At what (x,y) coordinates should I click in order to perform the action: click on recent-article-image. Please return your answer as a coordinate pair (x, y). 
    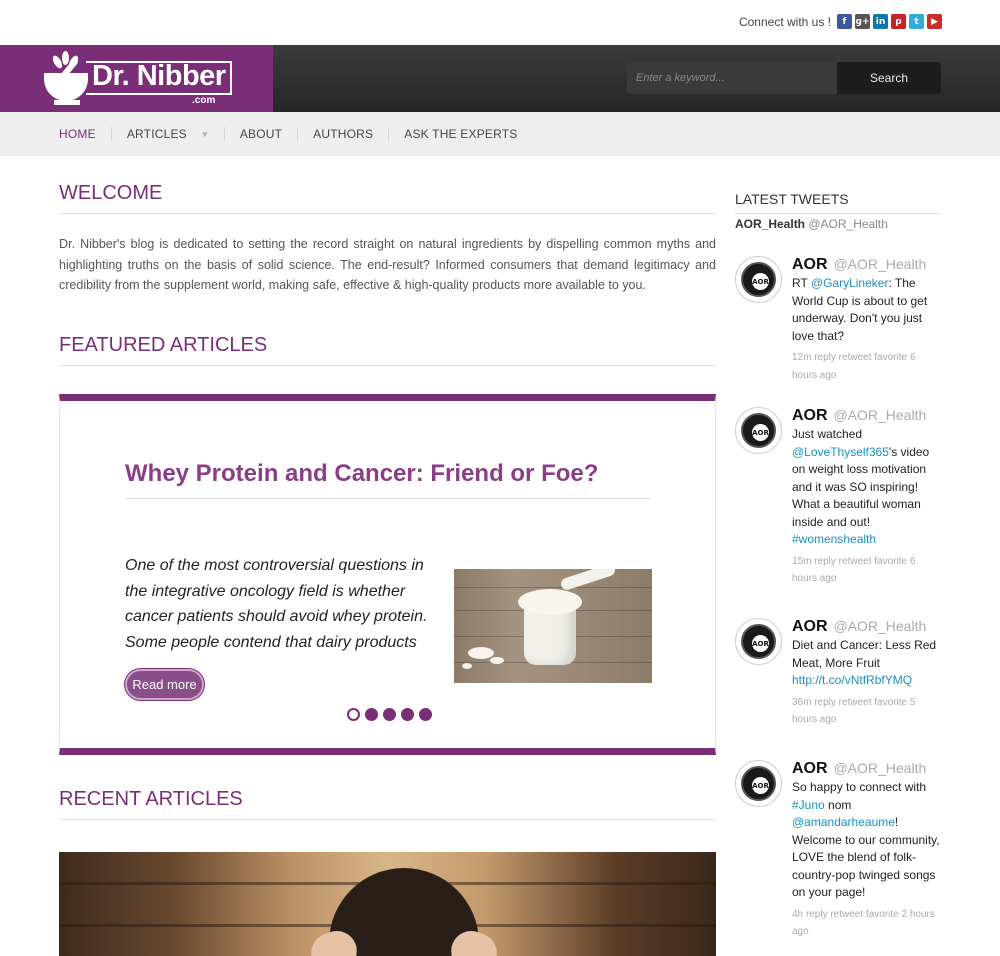
    Looking at the image, I should click on (387, 904).